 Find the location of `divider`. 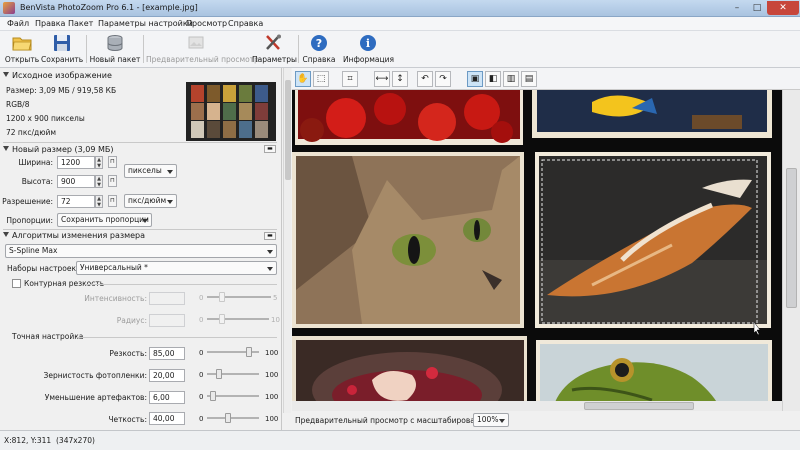

divider is located at coordinates (176, 337).